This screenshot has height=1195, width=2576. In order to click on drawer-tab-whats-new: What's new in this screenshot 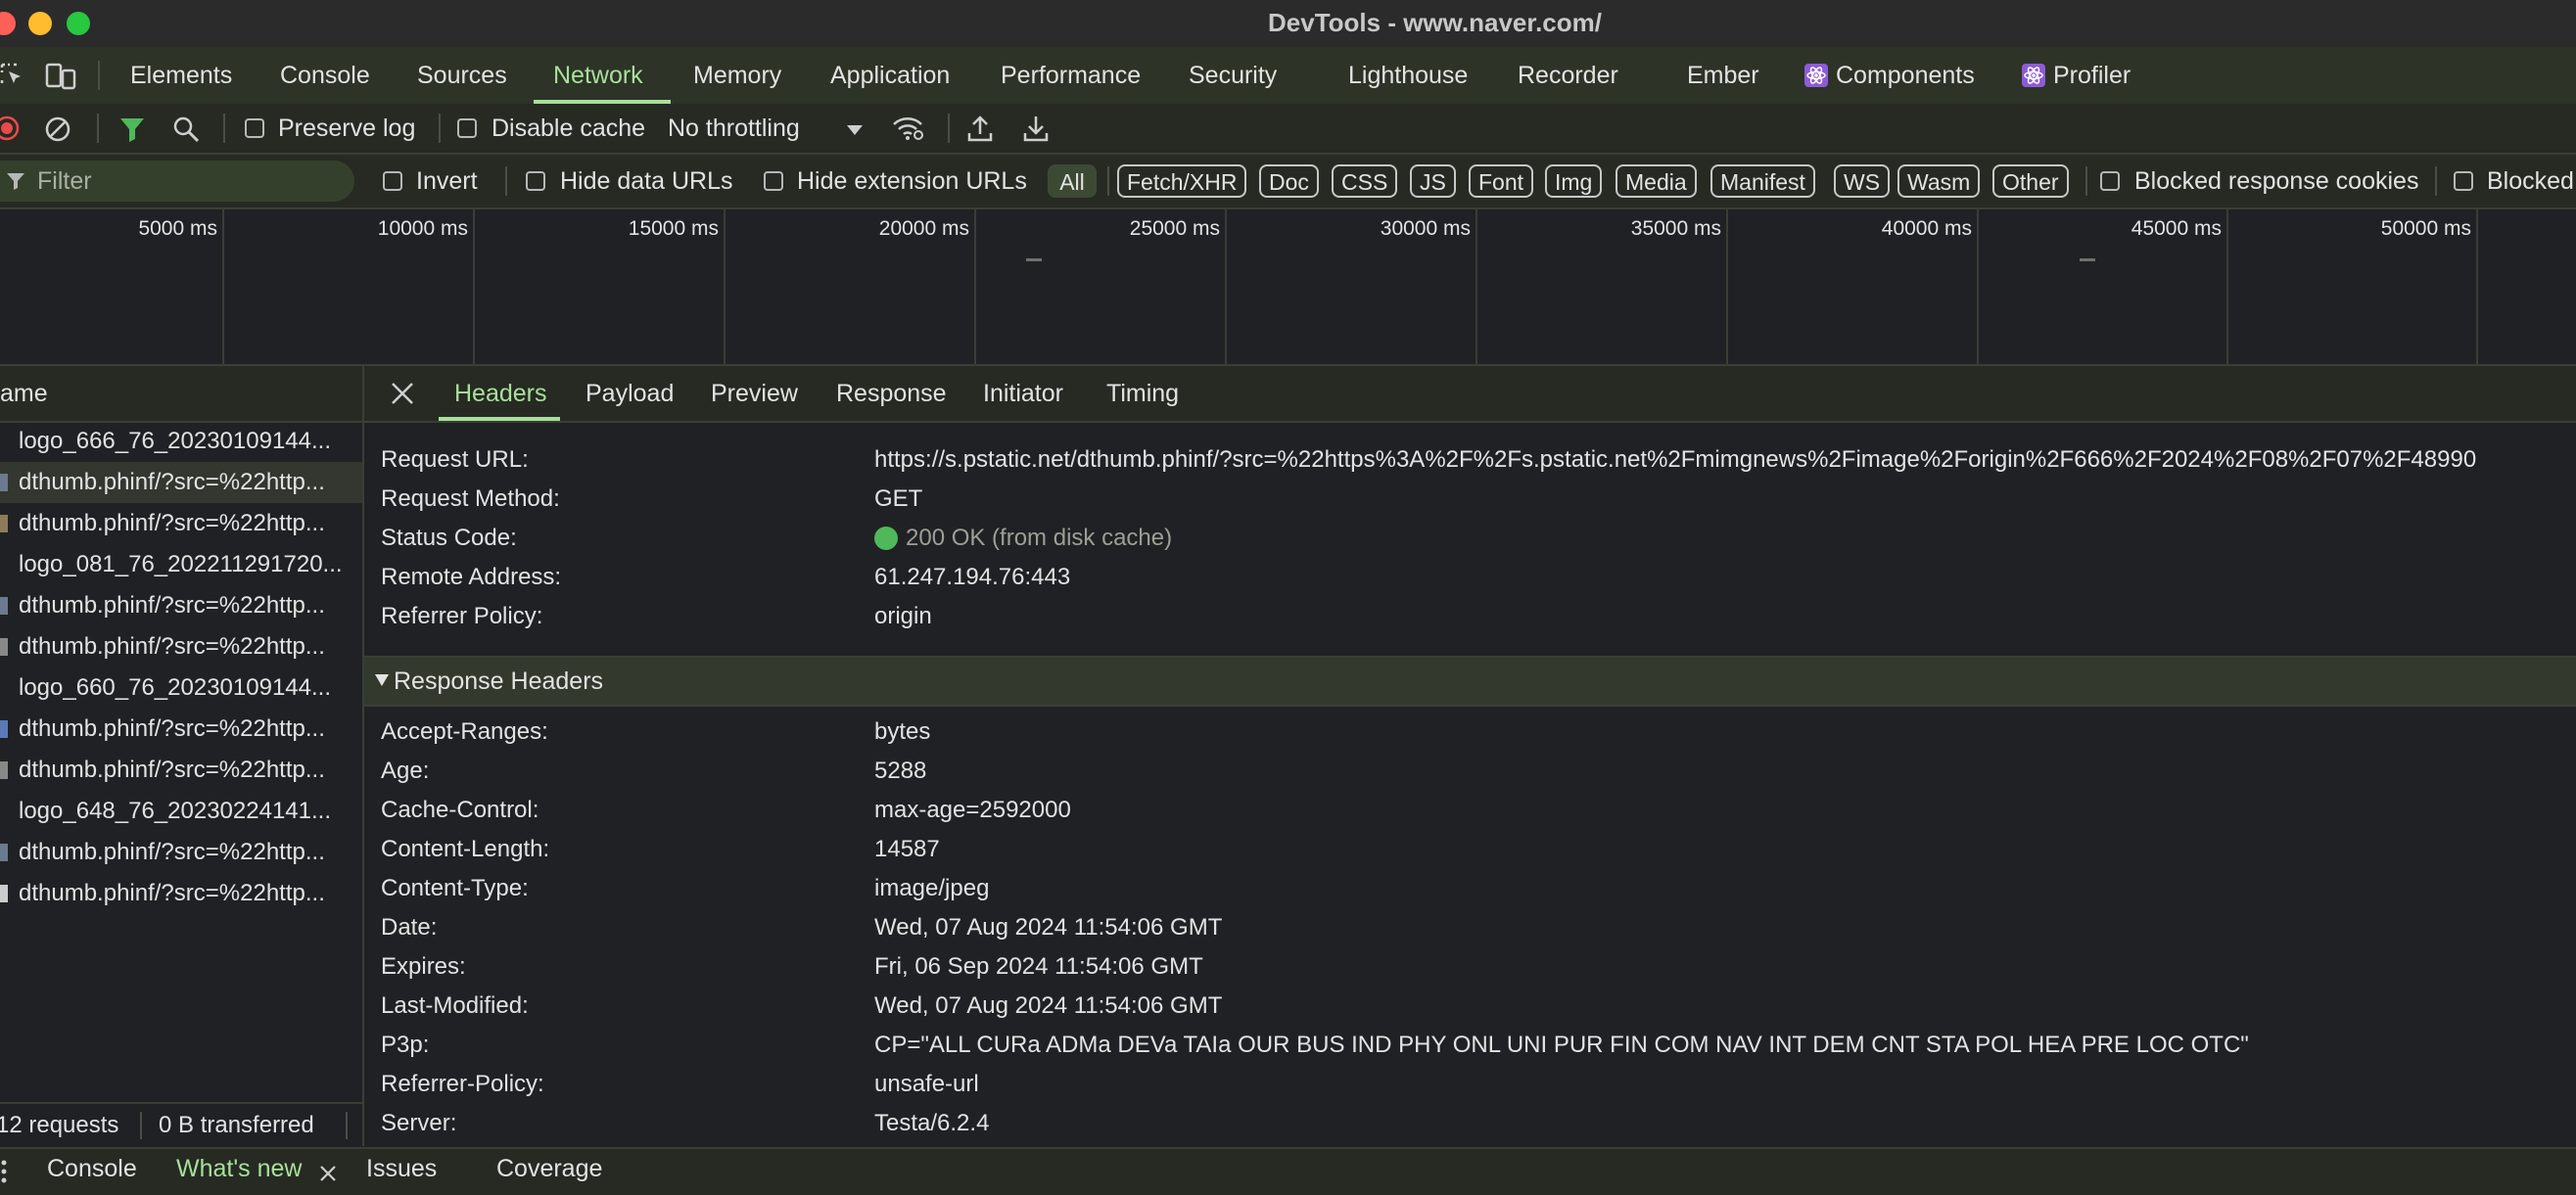, I will do `click(239, 1169)`.